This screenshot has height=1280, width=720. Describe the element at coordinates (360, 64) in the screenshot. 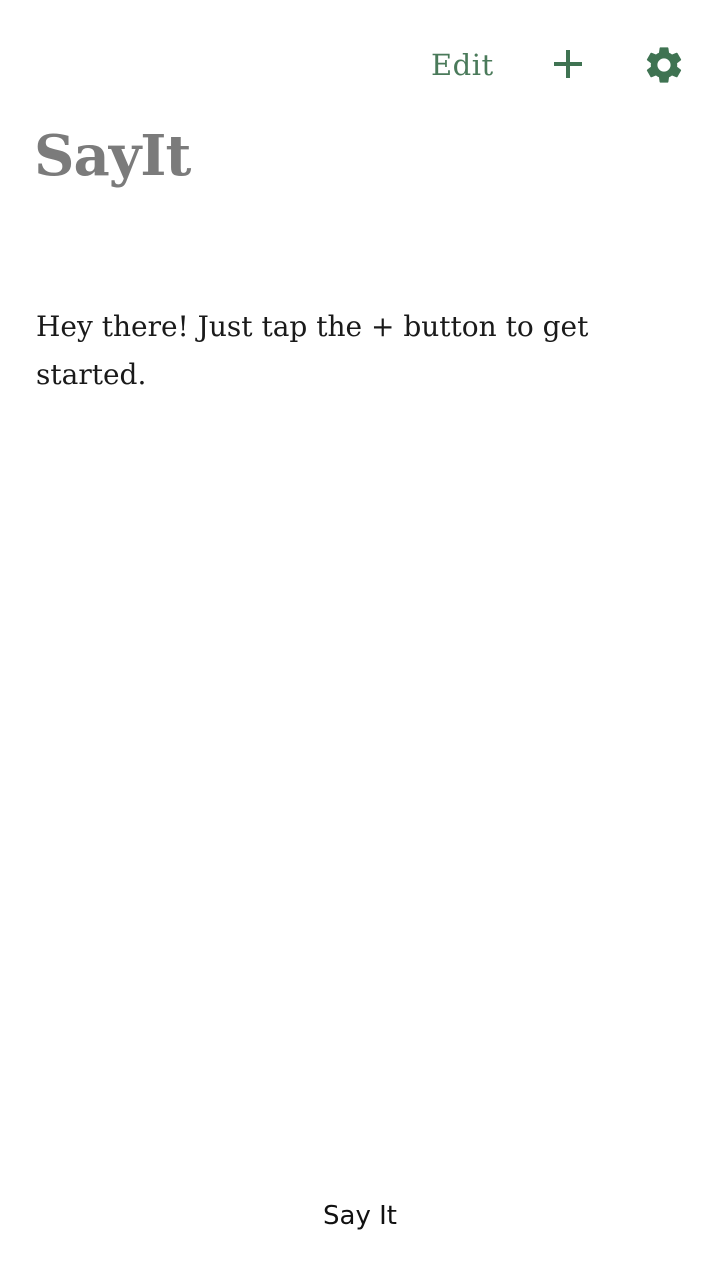

I see `top-bar: Edit` at that location.